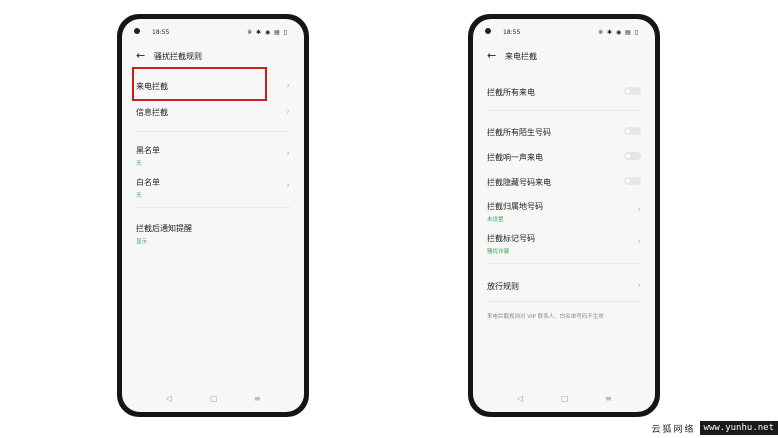 This screenshot has height=438, width=778. Describe the element at coordinates (519, 182) in the screenshot. I see `setting-label: 拦截隐藏号码来电` at that location.